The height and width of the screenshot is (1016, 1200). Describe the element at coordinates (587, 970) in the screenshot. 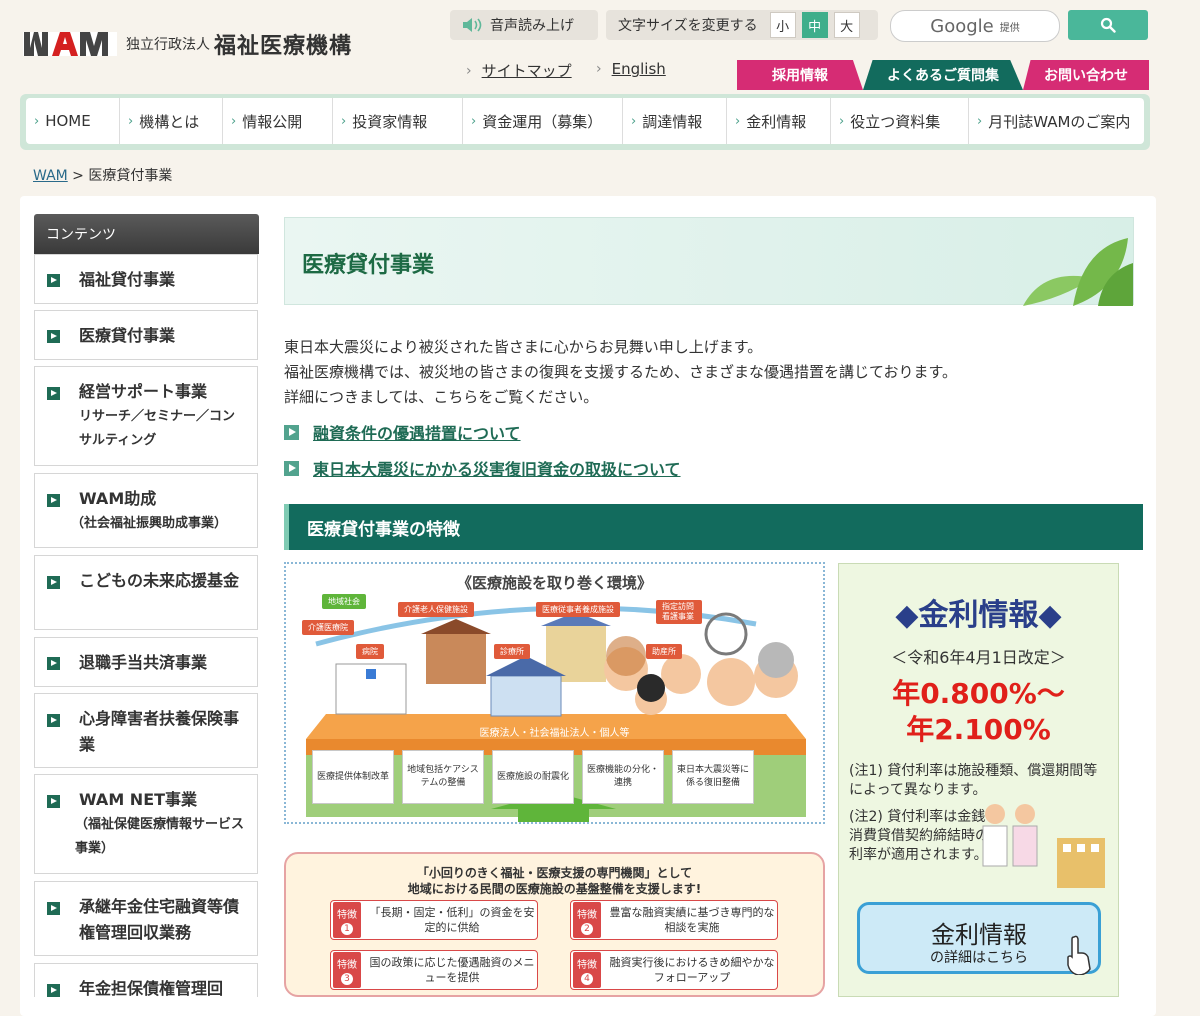

I see `feature-badge: 特徴 4` at that location.